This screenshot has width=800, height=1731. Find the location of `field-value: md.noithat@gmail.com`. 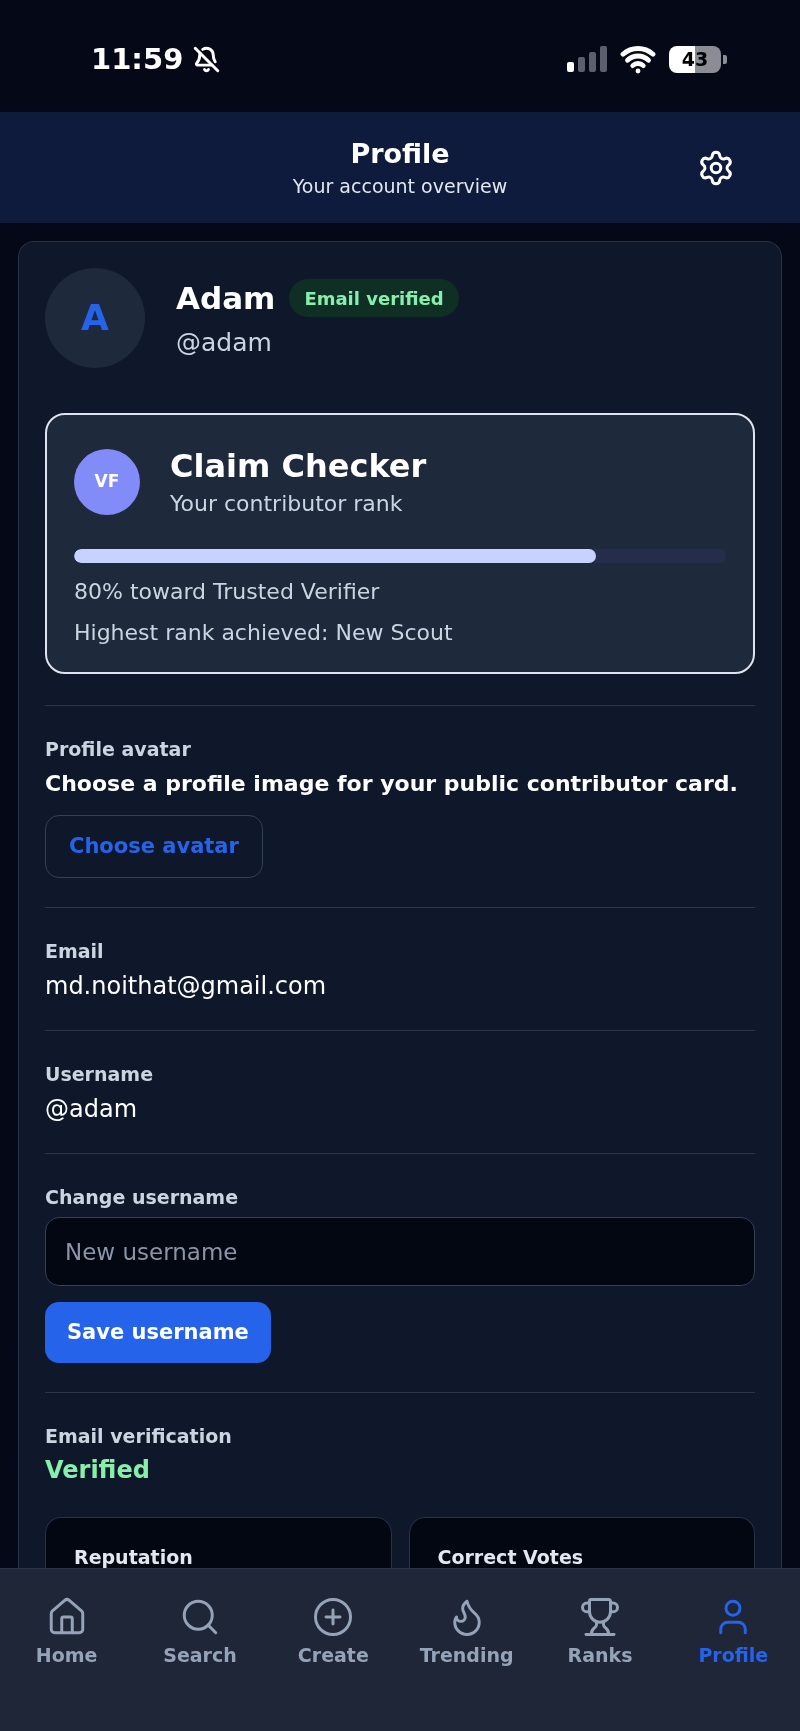

field-value: md.noithat@gmail.com is located at coordinates (186, 986).